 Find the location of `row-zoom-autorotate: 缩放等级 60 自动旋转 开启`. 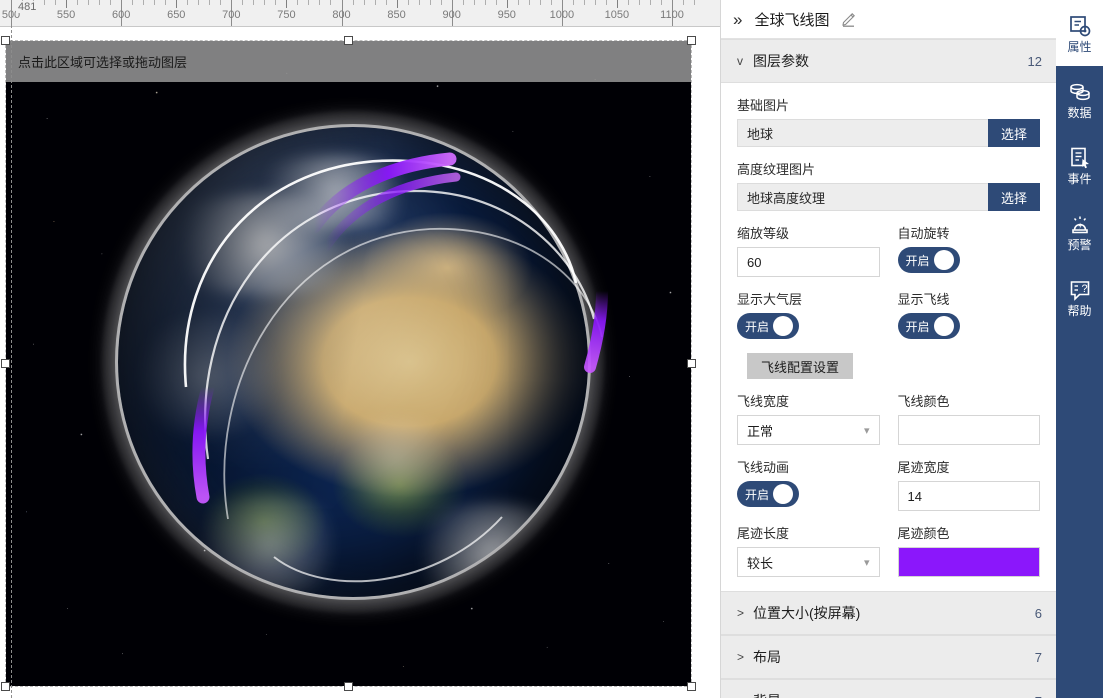

row-zoom-autorotate: 缩放等级 60 自动旋转 开启 is located at coordinates (888, 256).